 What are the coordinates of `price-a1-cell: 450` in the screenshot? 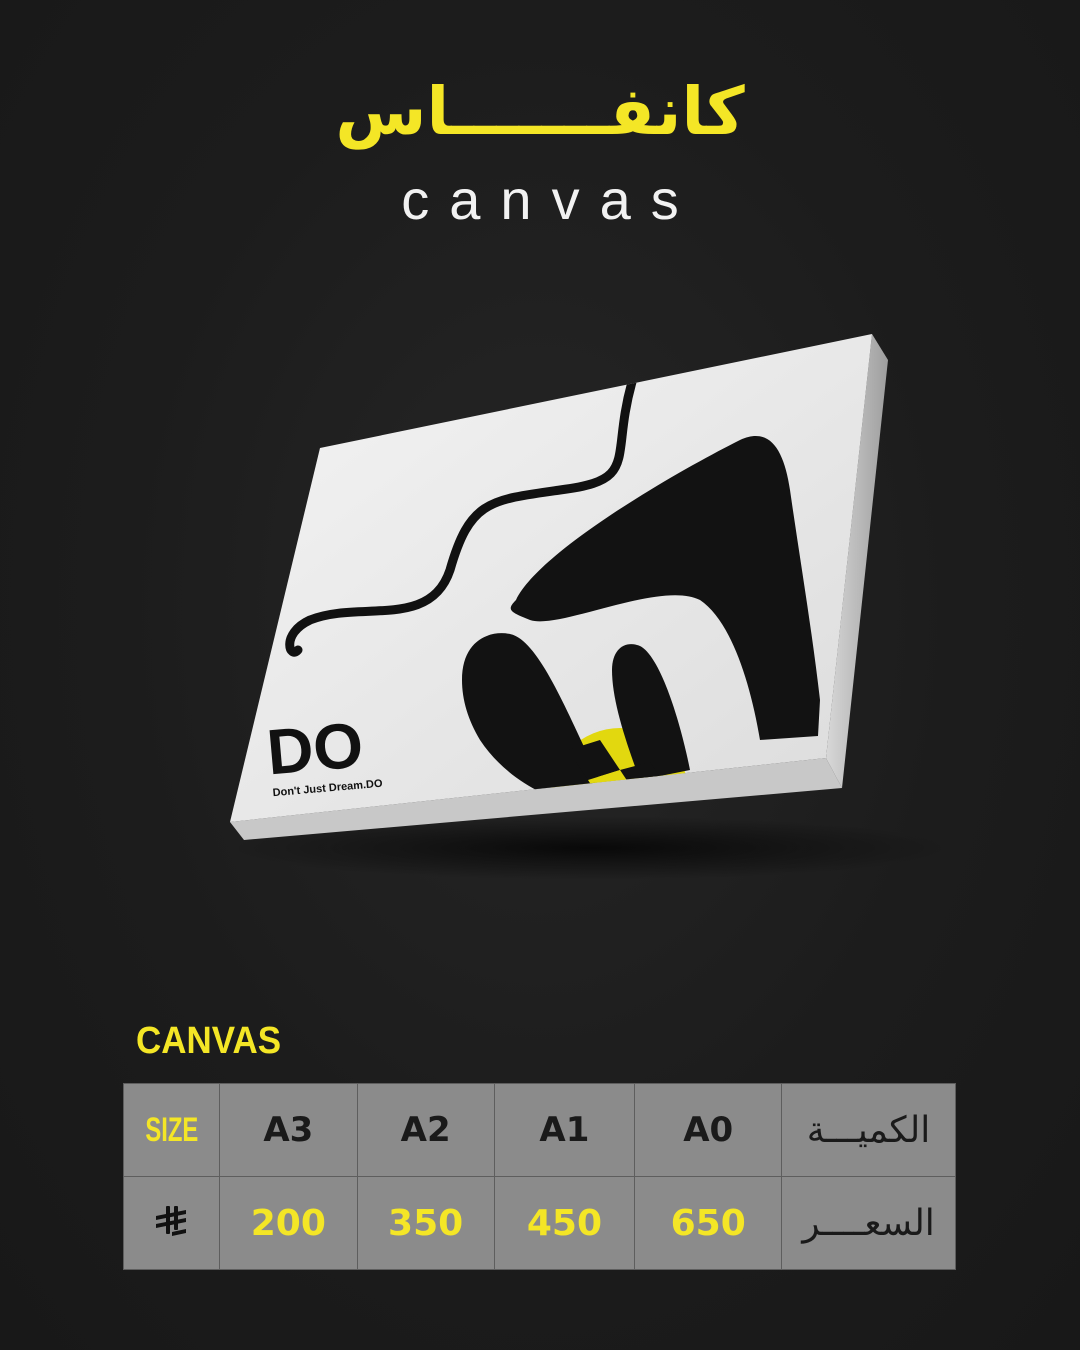 It's located at (564, 1223).